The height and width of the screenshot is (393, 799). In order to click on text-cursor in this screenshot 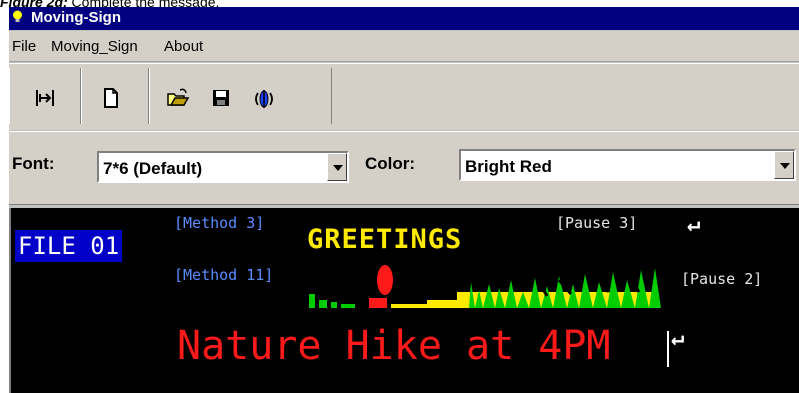, I will do `click(668, 349)`.